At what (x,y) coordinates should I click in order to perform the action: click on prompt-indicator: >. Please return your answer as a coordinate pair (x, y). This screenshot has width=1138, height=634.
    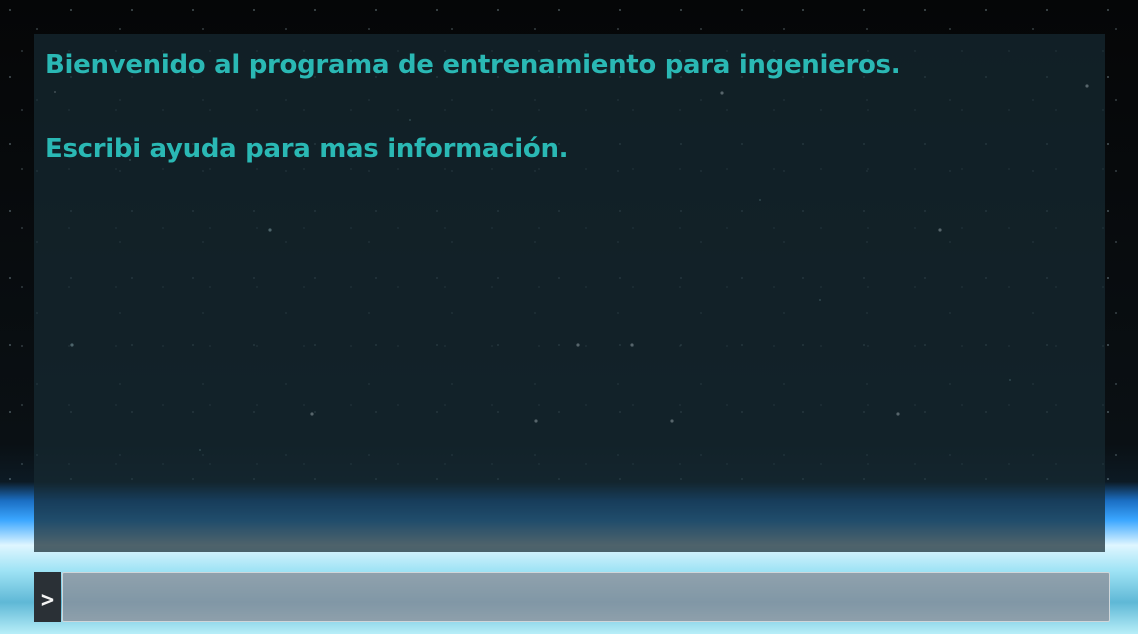
    Looking at the image, I should click on (47, 597).